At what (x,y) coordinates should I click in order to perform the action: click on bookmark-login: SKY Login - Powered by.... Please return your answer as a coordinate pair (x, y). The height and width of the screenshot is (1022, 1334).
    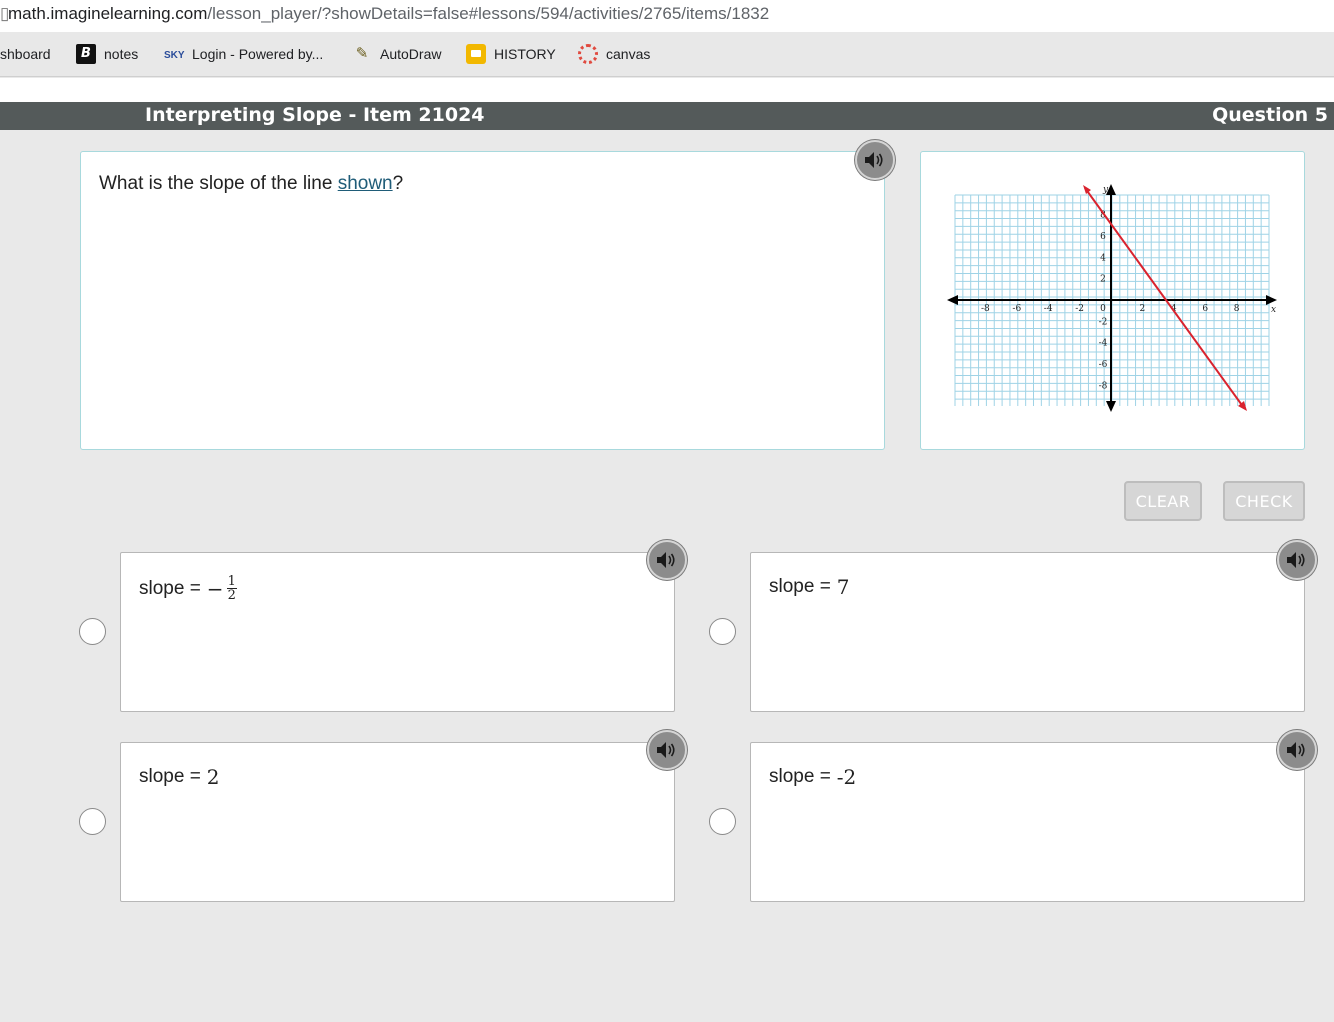
    Looking at the image, I should click on (243, 54).